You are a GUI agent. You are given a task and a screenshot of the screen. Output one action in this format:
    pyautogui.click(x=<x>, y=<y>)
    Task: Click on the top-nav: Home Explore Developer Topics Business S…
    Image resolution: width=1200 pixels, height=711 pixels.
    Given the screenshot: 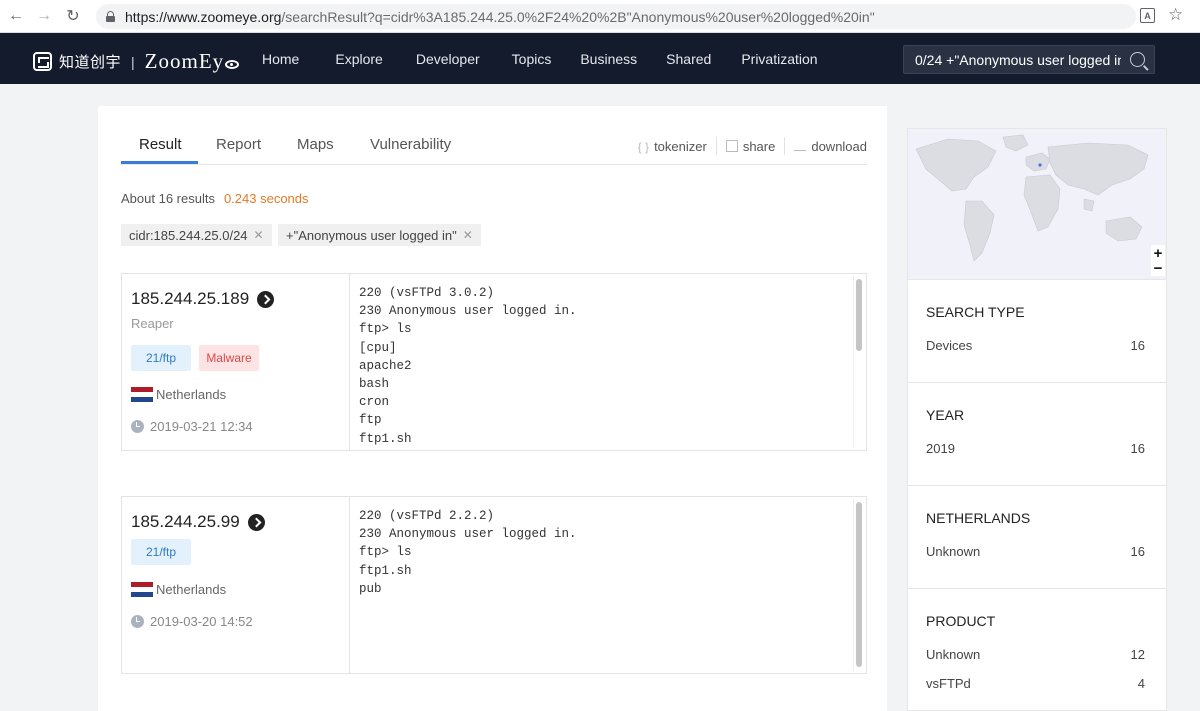 What is the action you would take?
    pyautogui.click(x=540, y=59)
    